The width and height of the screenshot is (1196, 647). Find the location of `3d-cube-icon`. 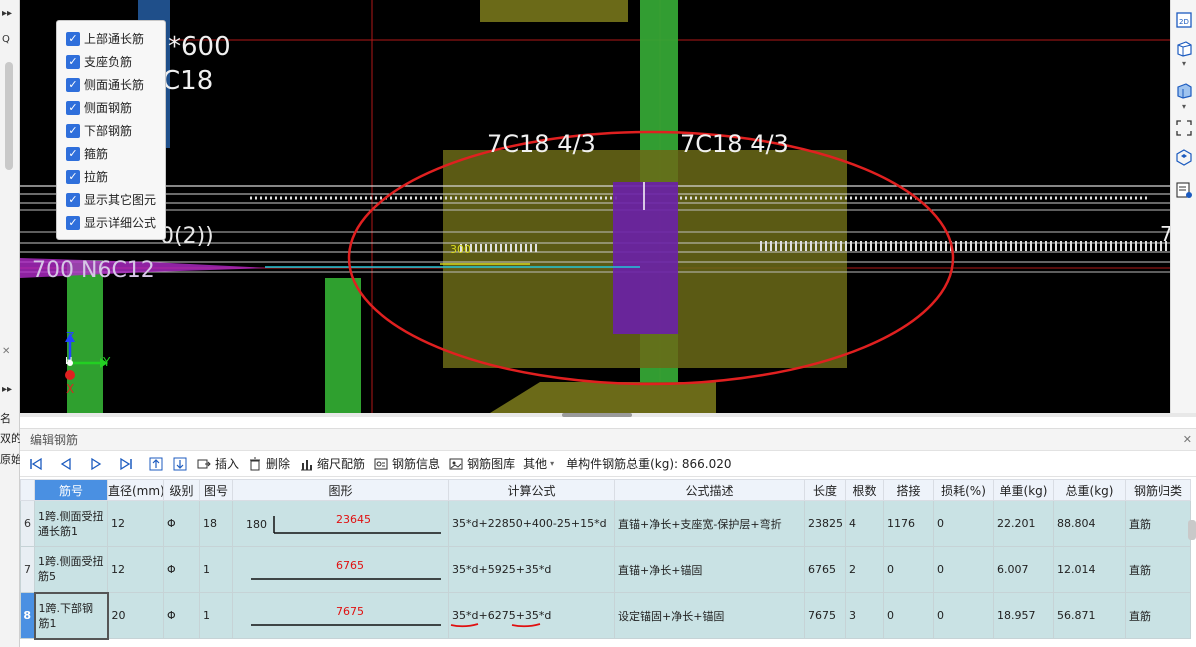

3d-cube-icon is located at coordinates (1184, 48).